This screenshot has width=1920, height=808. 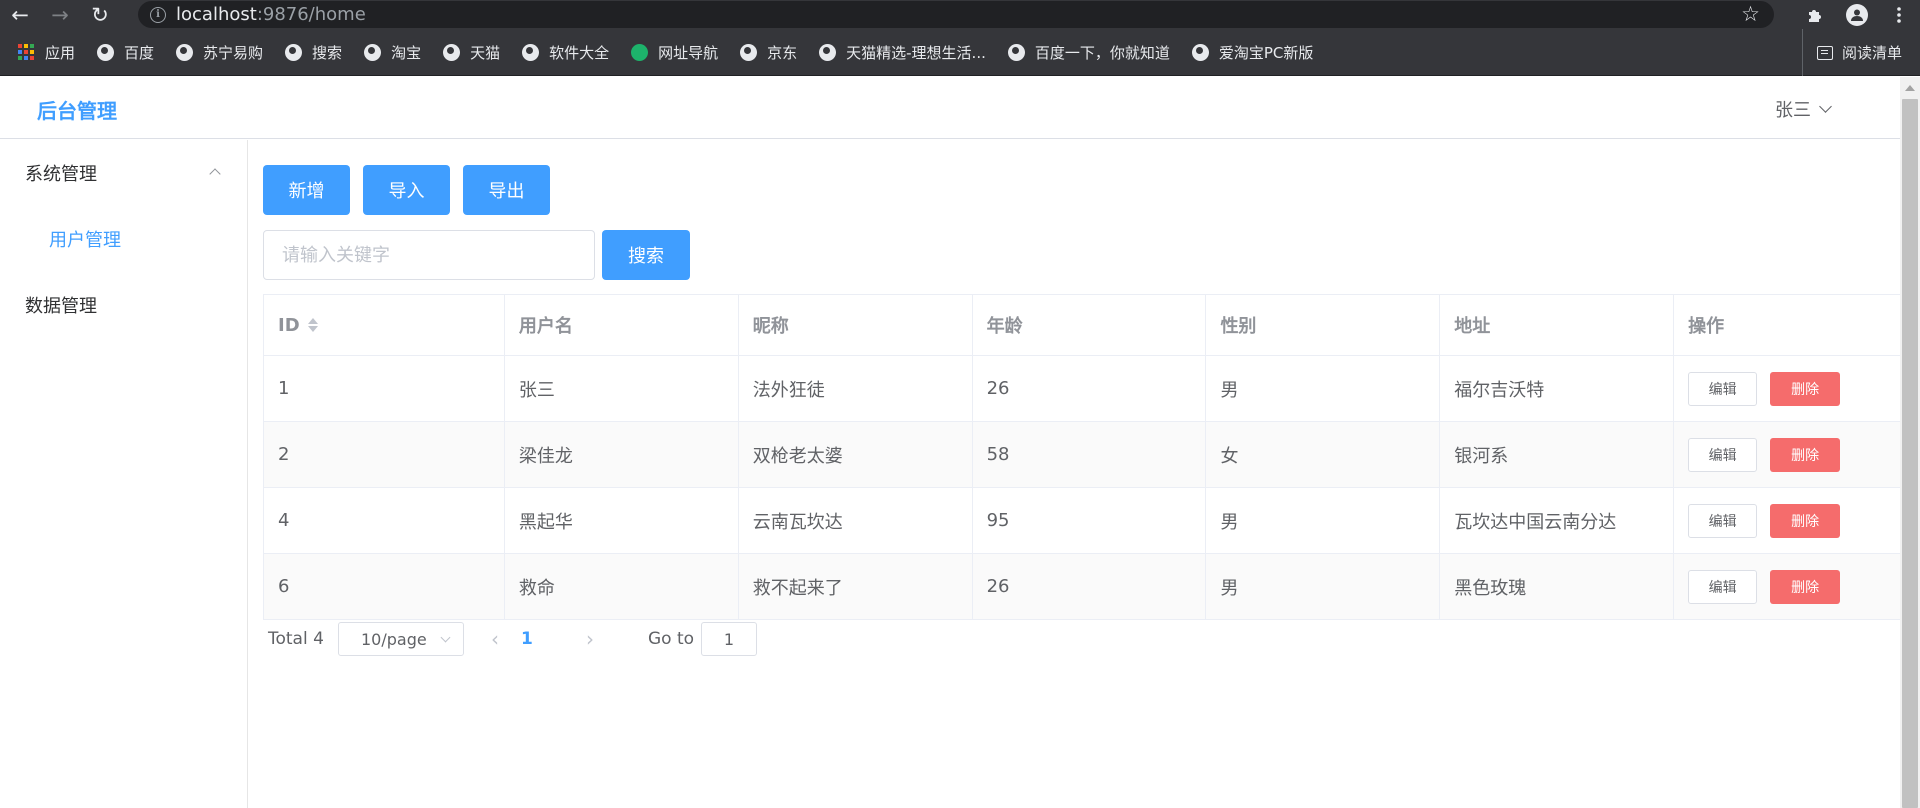 I want to click on table-row: 4 黑起华 云南瓦坎达 95 男瓦坎达中国云南分达 编辑 删除, so click(x=1082, y=521).